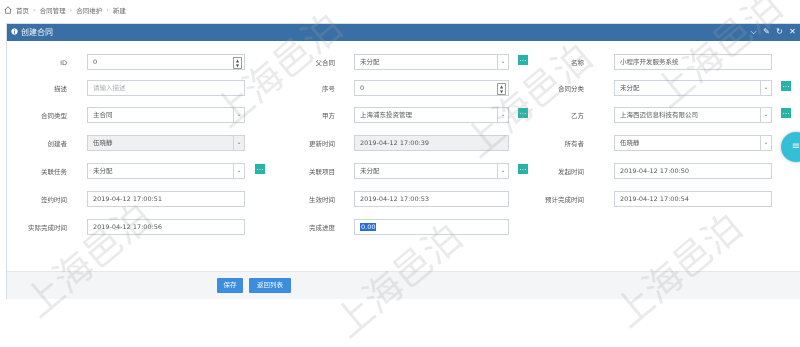 This screenshot has width=800, height=347. Describe the element at coordinates (119, 11) in the screenshot. I see `breadcrumb-new: 新建` at that location.